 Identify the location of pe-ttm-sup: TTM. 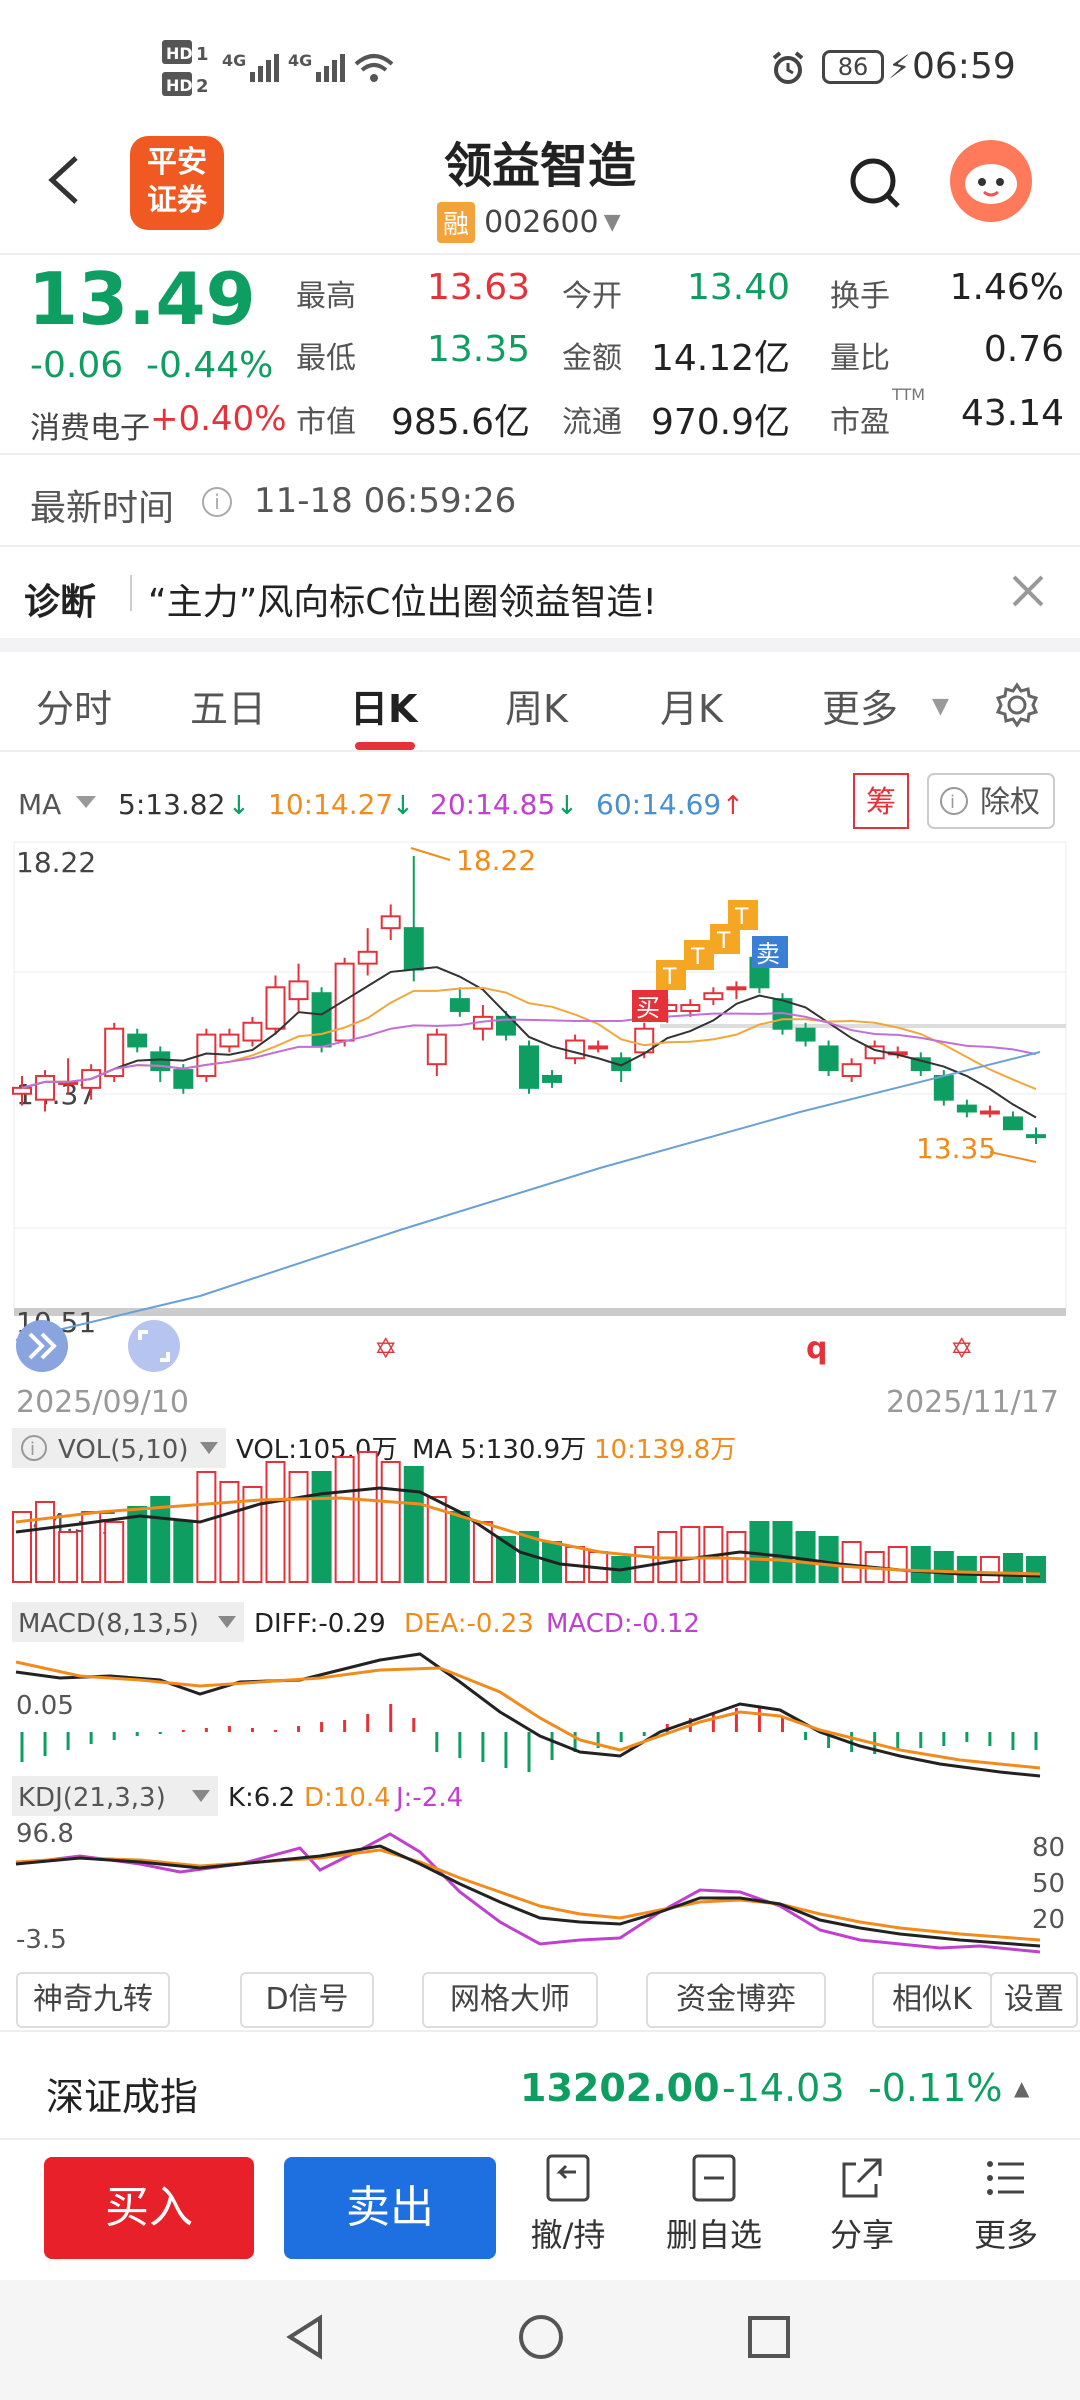
(909, 394).